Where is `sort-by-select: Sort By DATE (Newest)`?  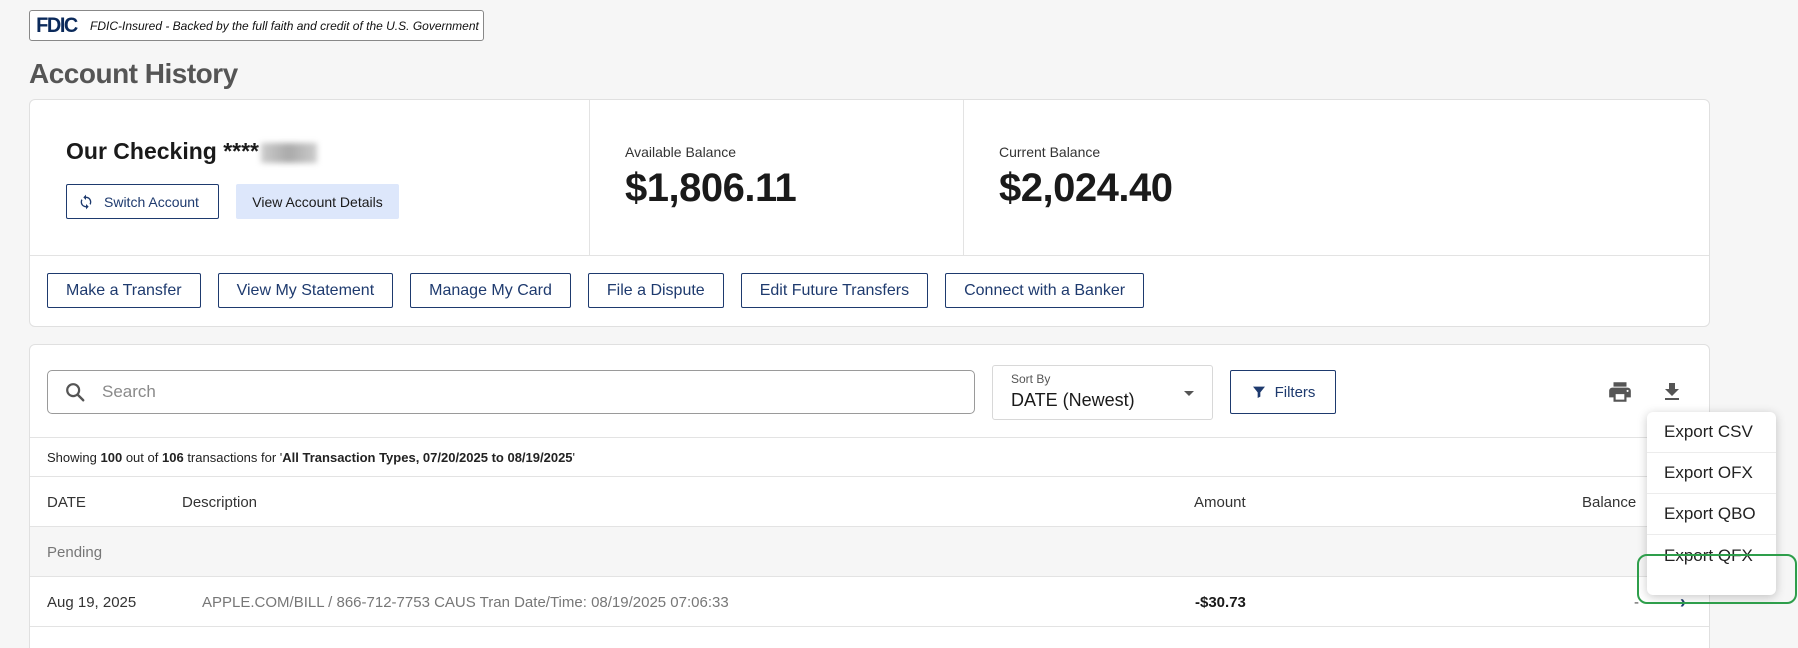
sort-by-select: Sort By DATE (Newest) is located at coordinates (1102, 392).